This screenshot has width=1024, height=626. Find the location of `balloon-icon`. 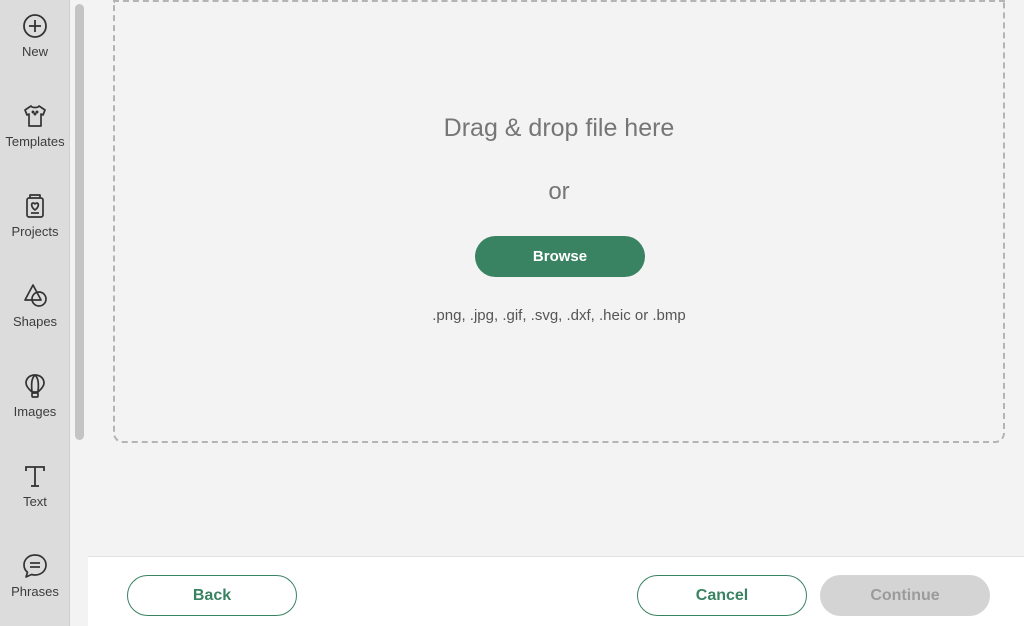

balloon-icon is located at coordinates (35, 386).